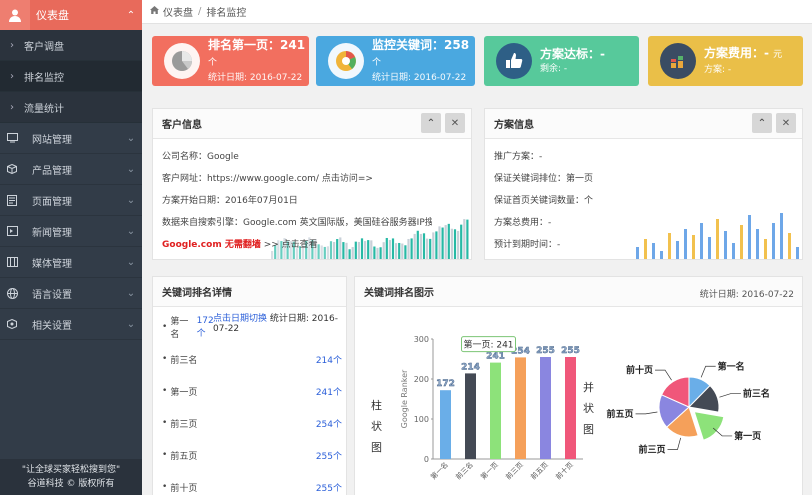 The width and height of the screenshot is (812, 495). Describe the element at coordinates (71, 76) in the screenshot. I see `sidebar-subitem-ranking: › 排名监控` at that location.